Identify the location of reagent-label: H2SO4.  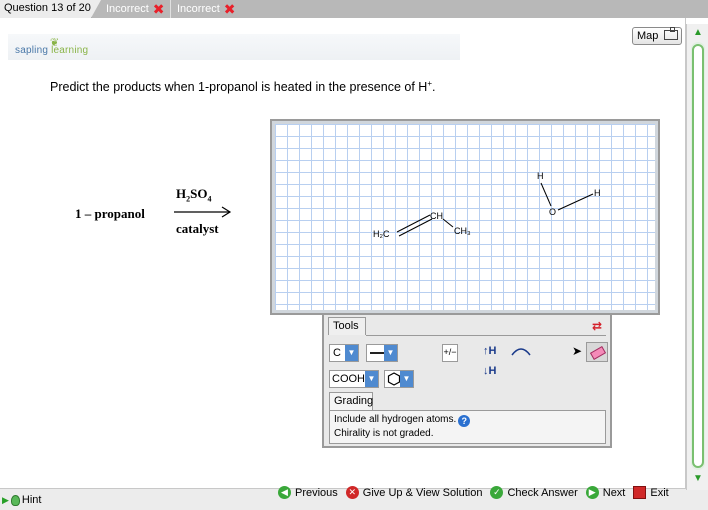
(193, 195).